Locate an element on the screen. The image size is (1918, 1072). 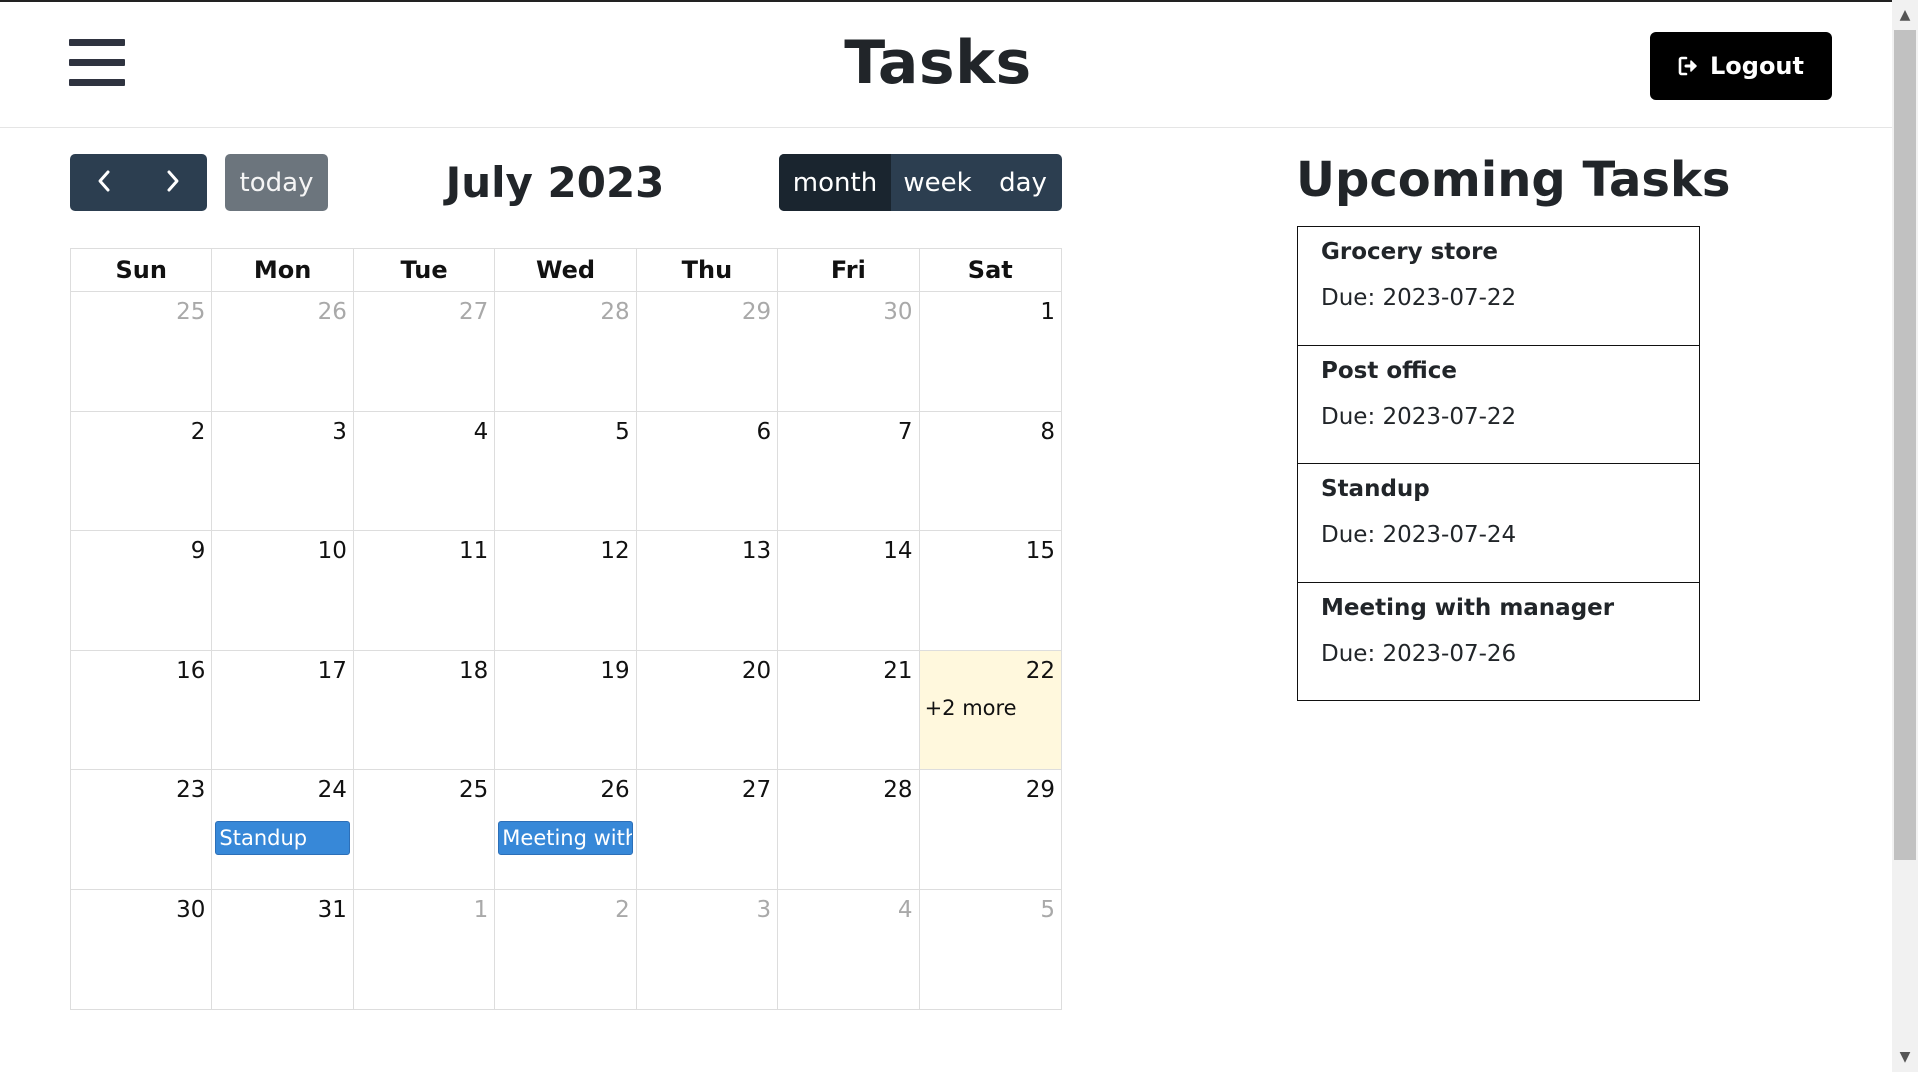
scroll-down-arrow-icon: ▼ is located at coordinates (1905, 1057).